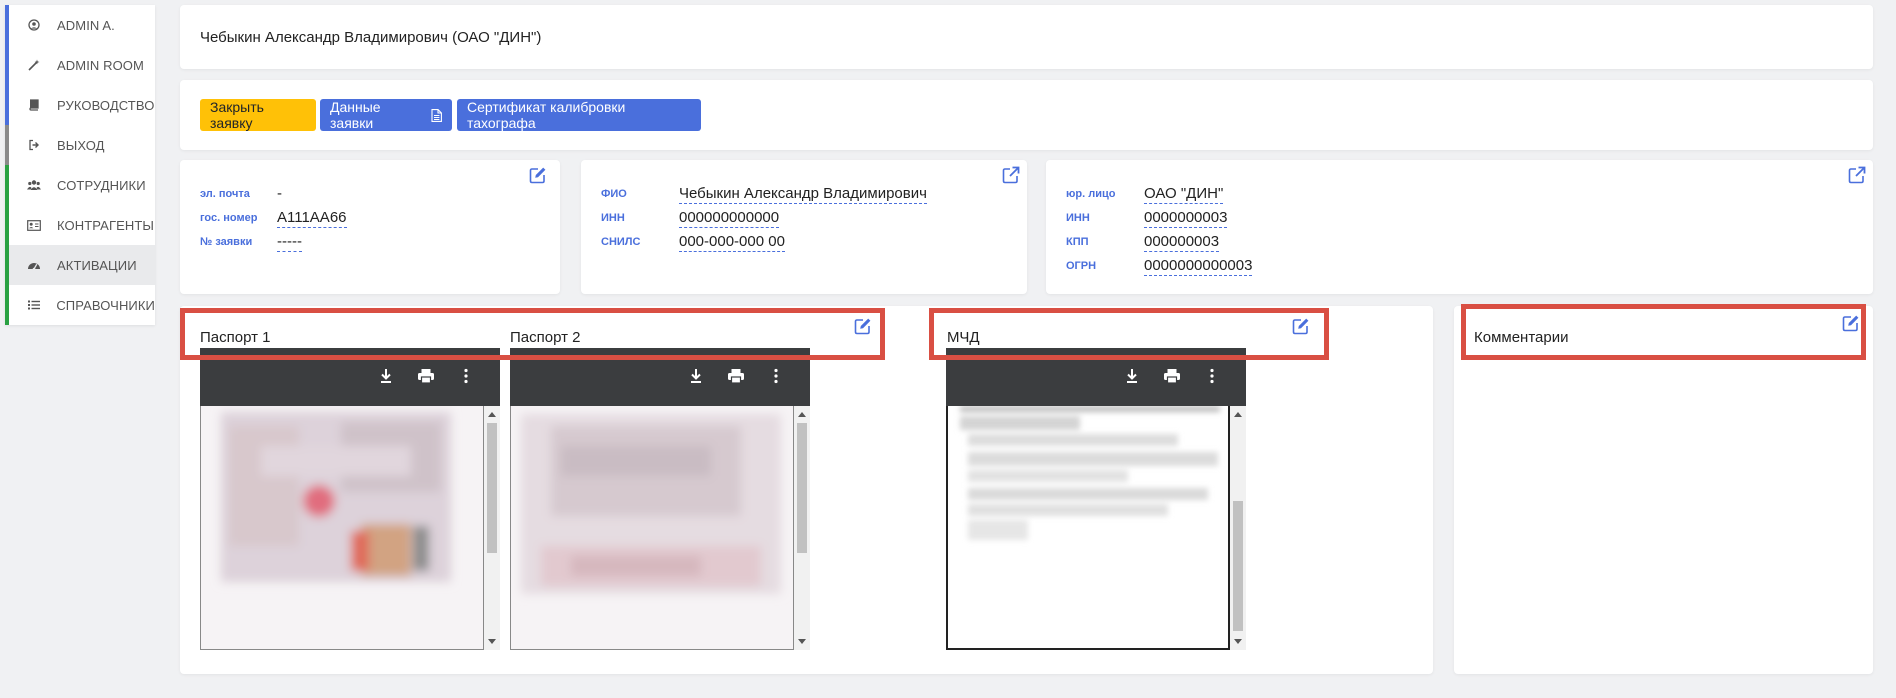  Describe the element at coordinates (386, 115) in the screenshot. I see `request-data-button: Данные заявки` at that location.